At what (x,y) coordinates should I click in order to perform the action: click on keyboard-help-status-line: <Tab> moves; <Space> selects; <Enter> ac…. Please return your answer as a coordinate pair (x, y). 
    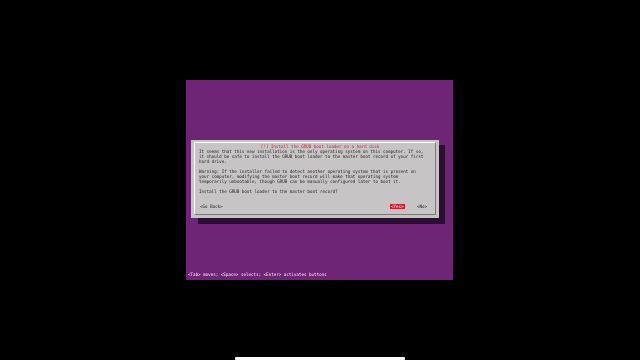
    Looking at the image, I should click on (257, 274).